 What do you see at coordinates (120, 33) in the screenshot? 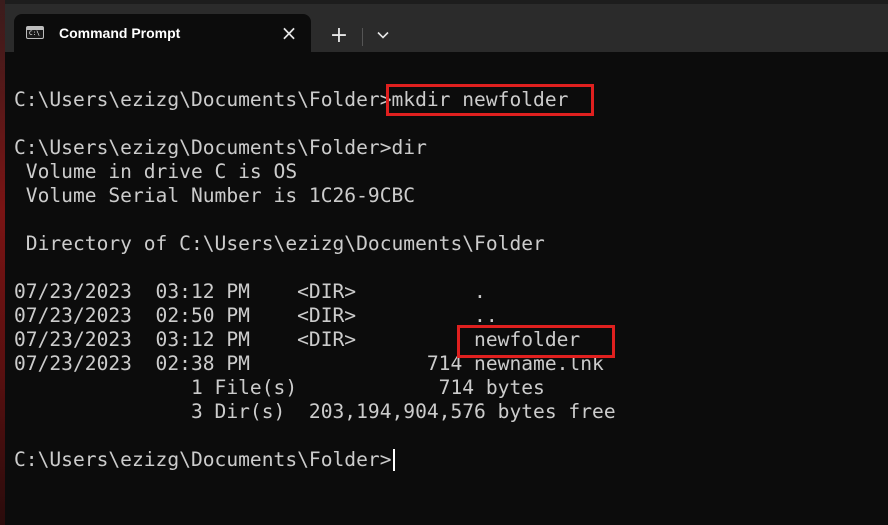
I see `tab-title: Command Prompt` at bounding box center [120, 33].